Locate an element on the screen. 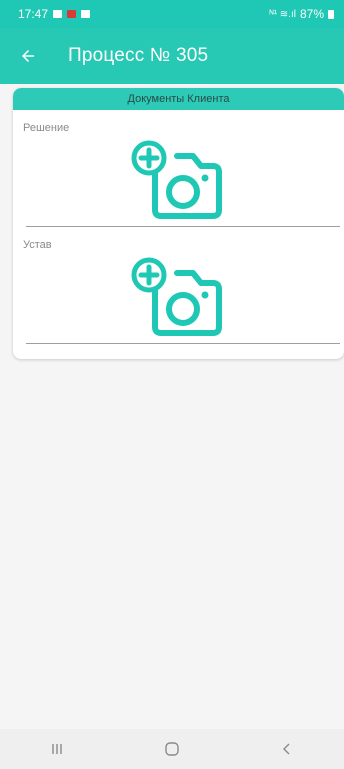 The height and width of the screenshot is (769, 344). home-button is located at coordinates (172, 749).